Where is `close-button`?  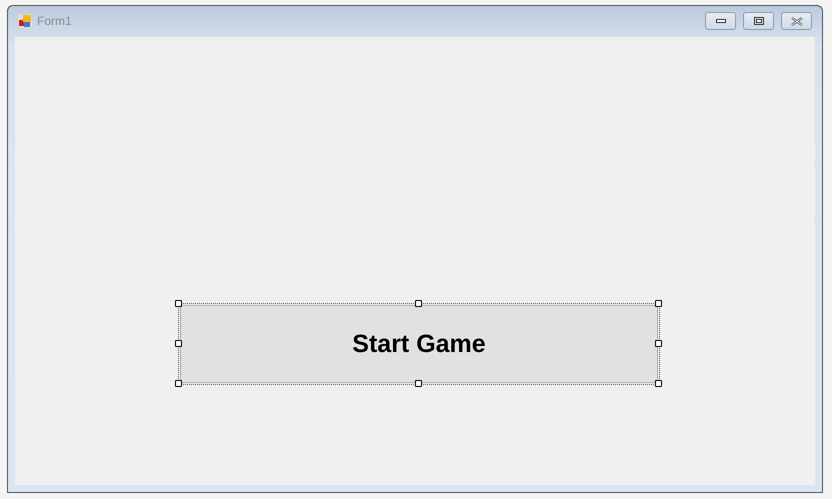 close-button is located at coordinates (796, 21).